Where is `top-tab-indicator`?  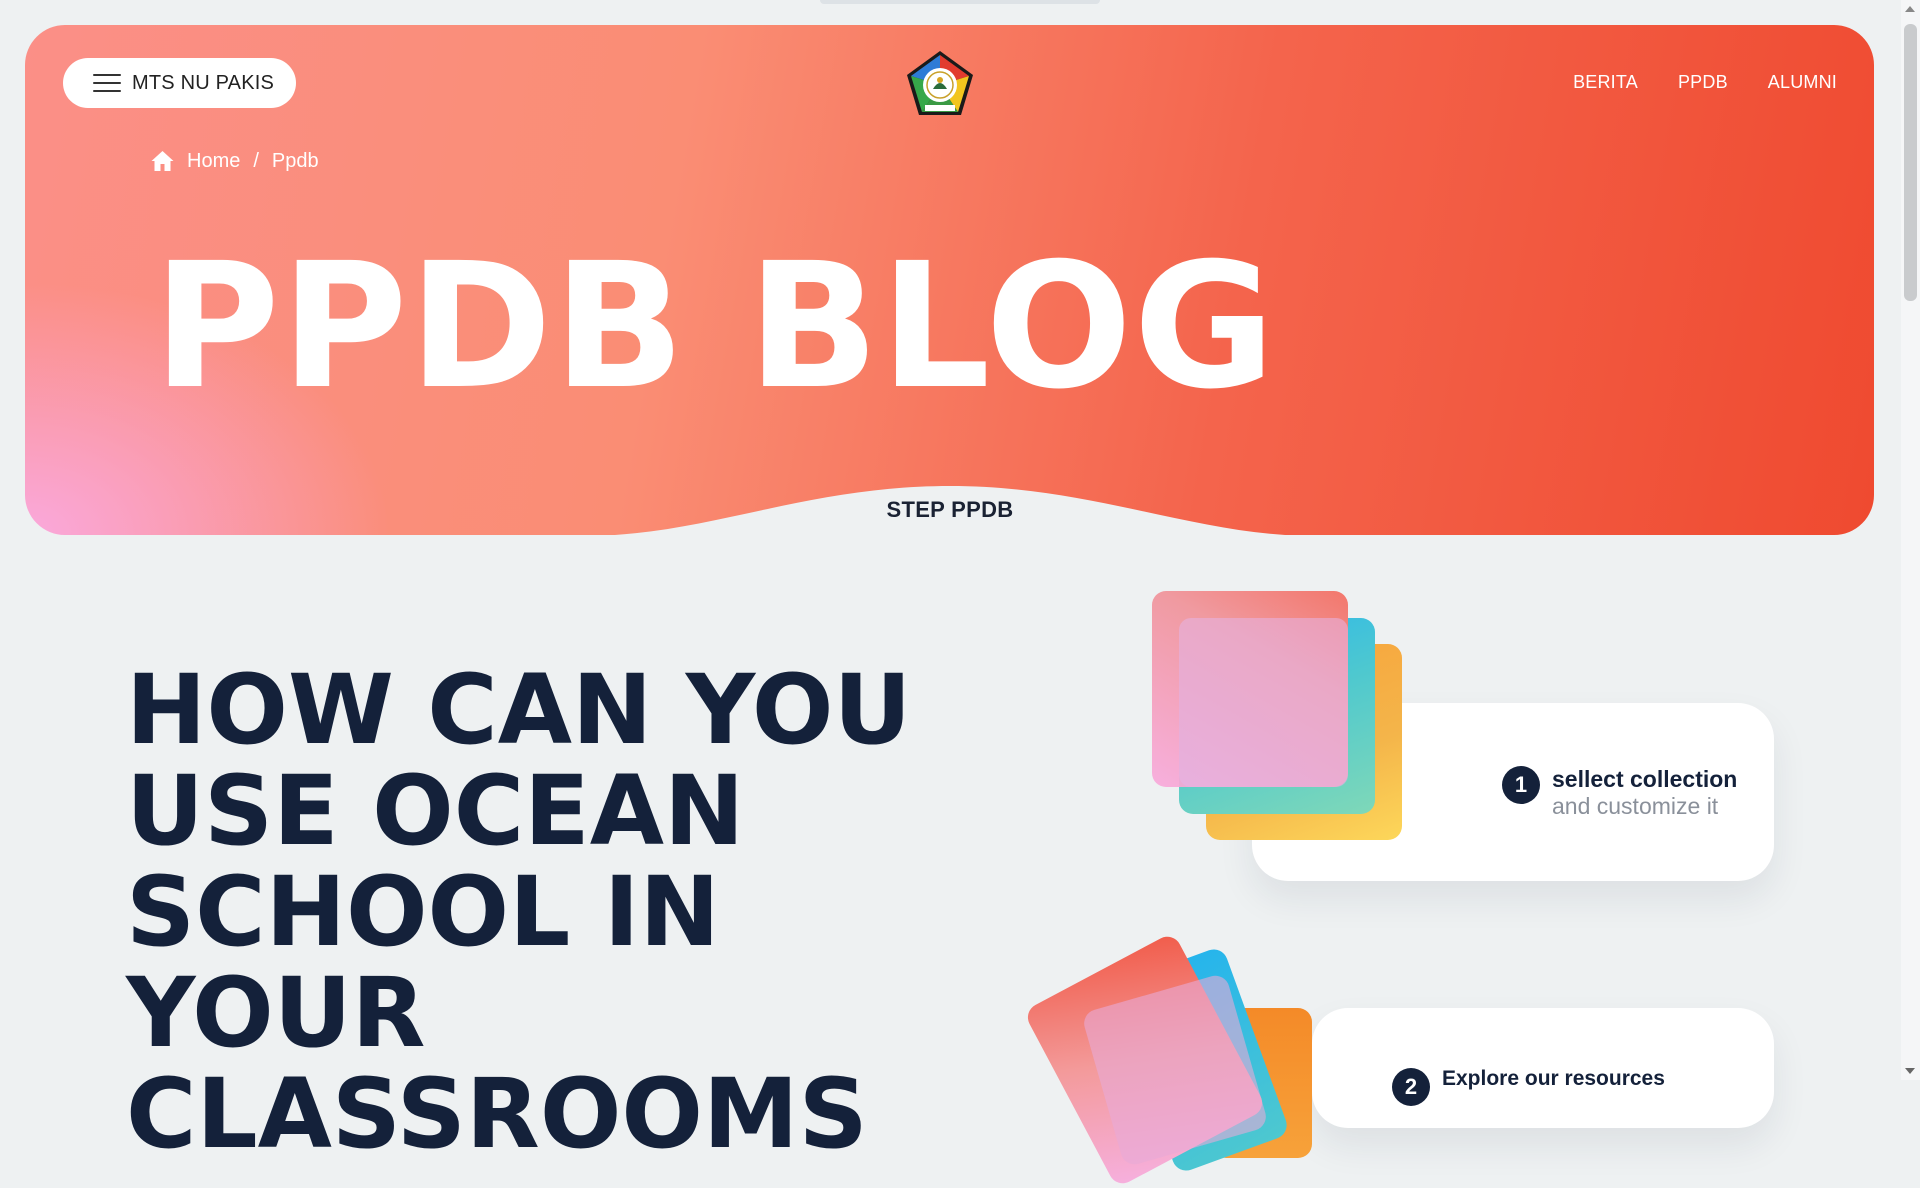 top-tab-indicator is located at coordinates (960, 2).